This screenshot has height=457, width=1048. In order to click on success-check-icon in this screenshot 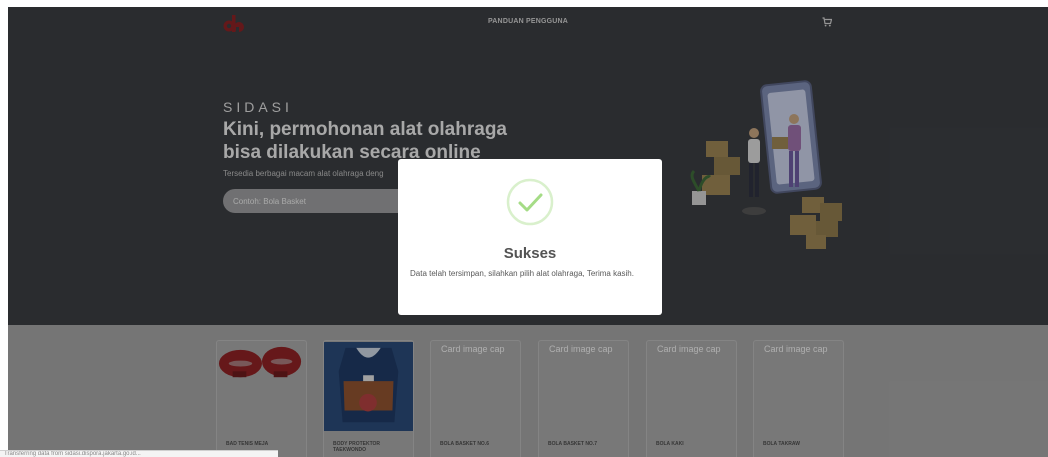, I will do `click(530, 202)`.